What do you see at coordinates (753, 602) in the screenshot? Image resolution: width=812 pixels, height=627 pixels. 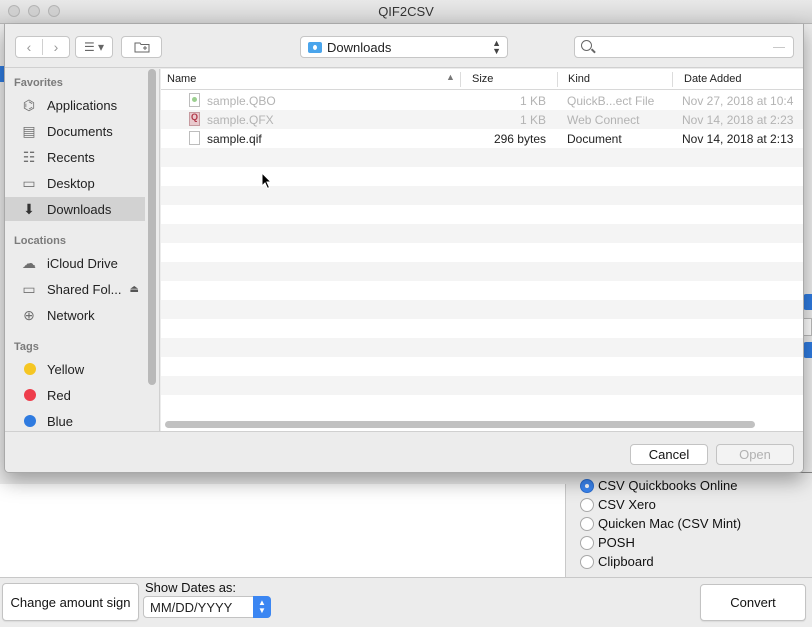 I see `convert-button: Convert` at bounding box center [753, 602].